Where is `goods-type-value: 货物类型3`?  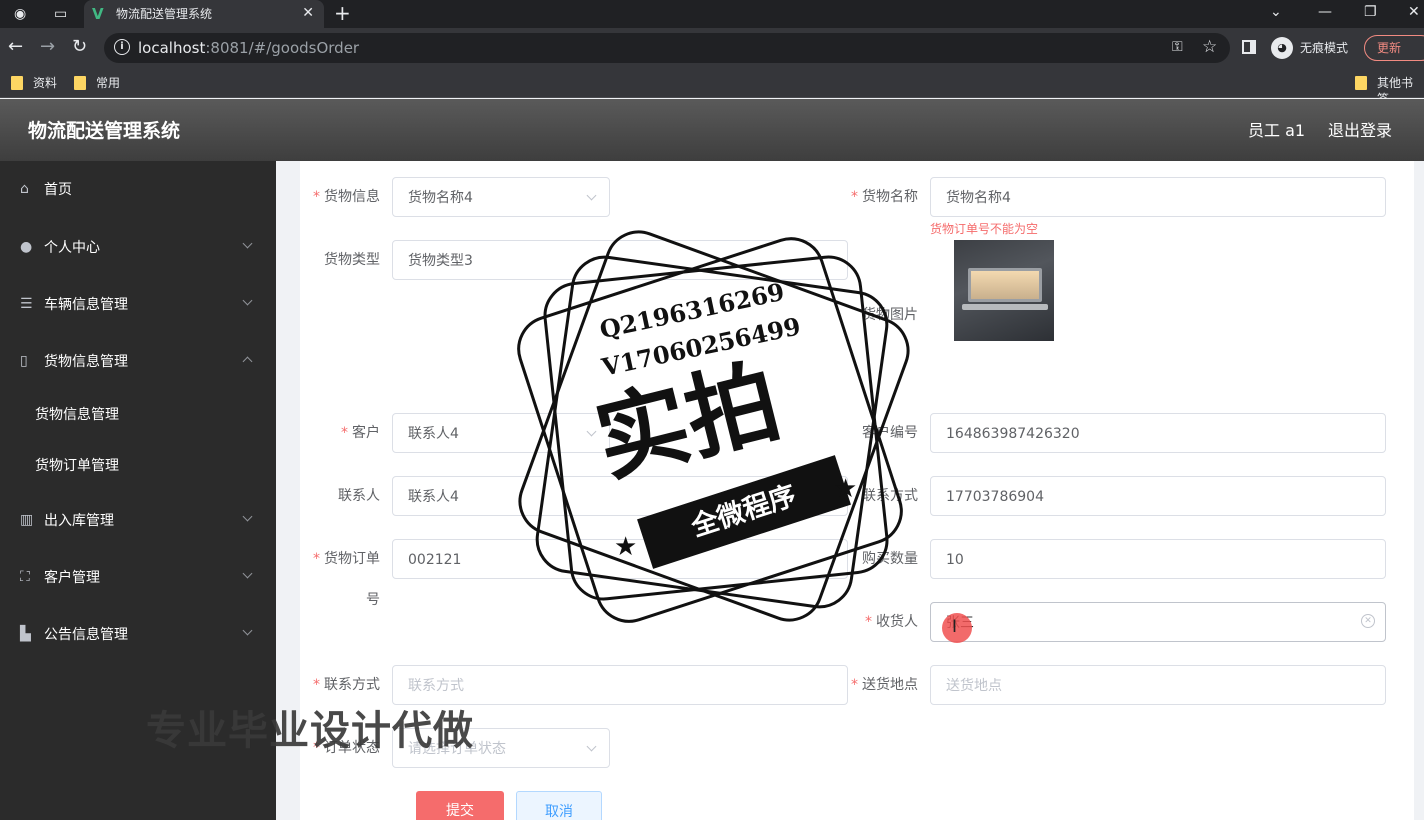 goods-type-value: 货物类型3 is located at coordinates (440, 261).